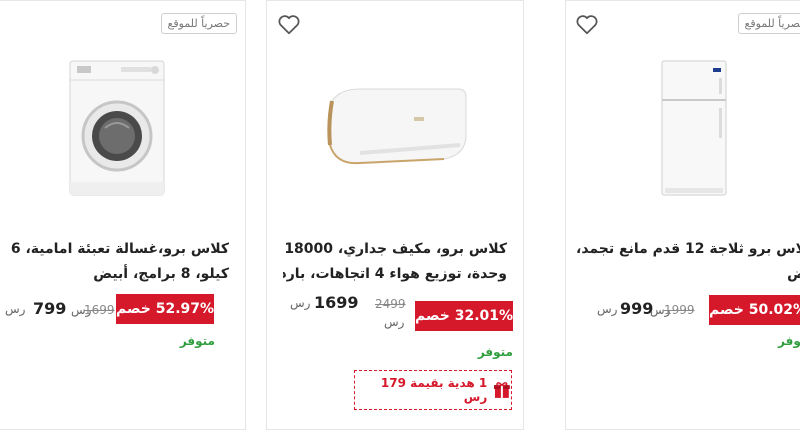 Image resolution: width=800 pixels, height=430 pixels. Describe the element at coordinates (688, 249) in the screenshot. I see `product-title-line1: كلاس برو ثلاجة 12 قدم مانع تجمد،` at that location.